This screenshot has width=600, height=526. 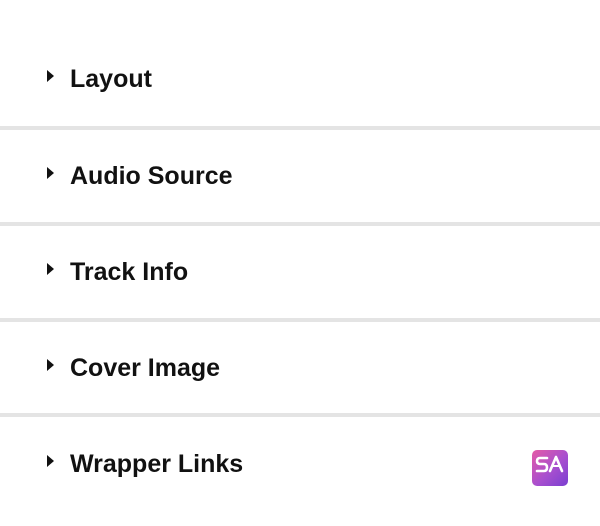 I want to click on panel-title: Track Info, so click(x=129, y=272).